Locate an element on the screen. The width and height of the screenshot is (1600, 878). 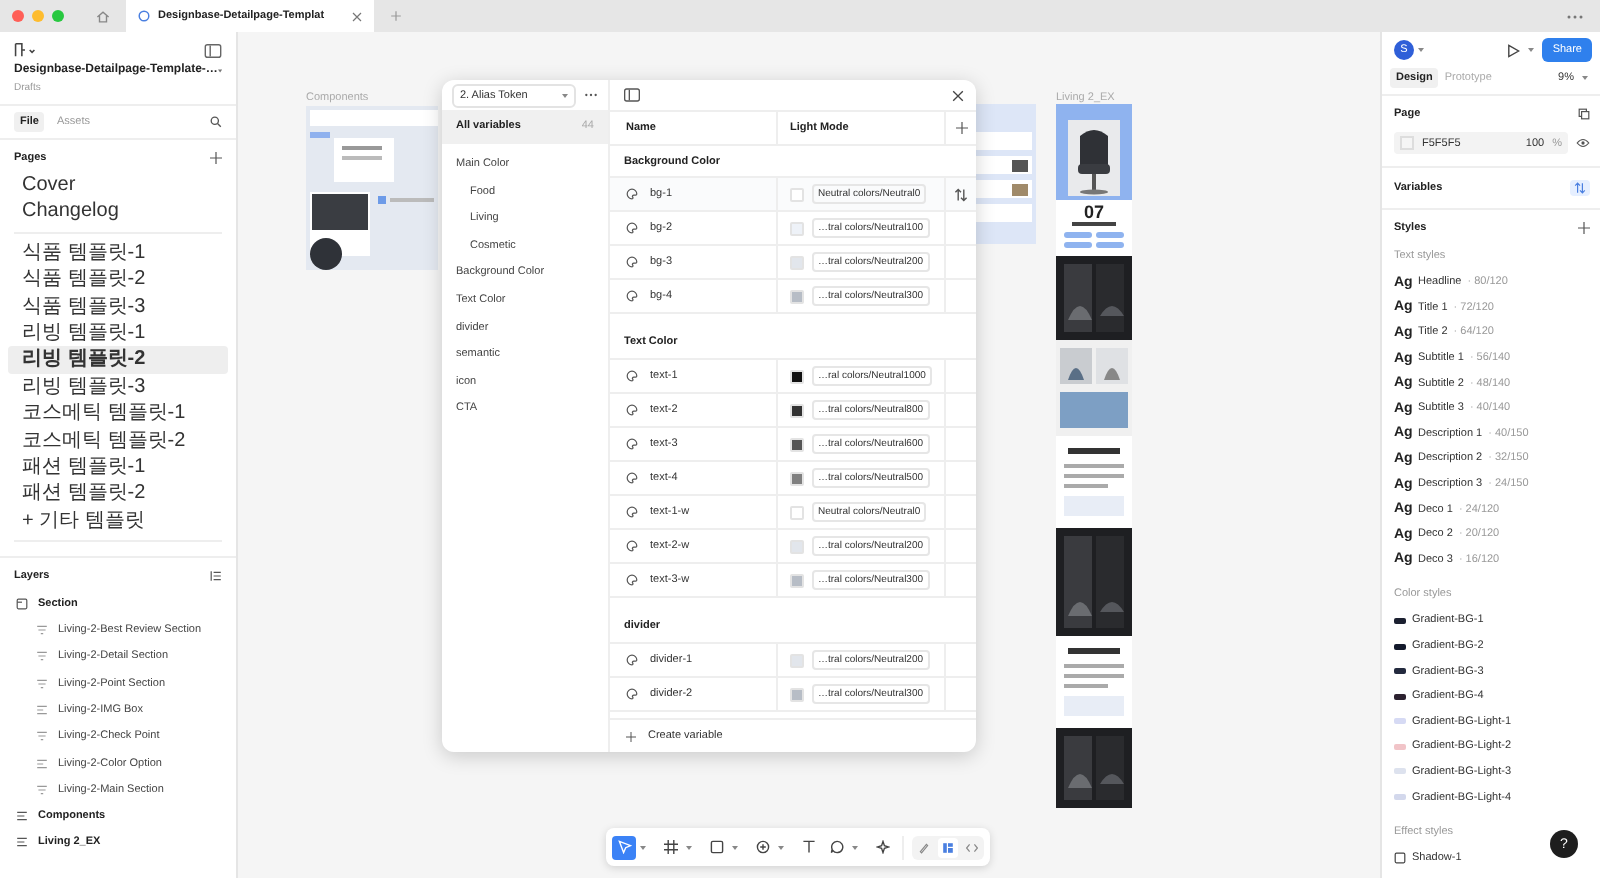
rectangle-icon is located at coordinates (716, 847).